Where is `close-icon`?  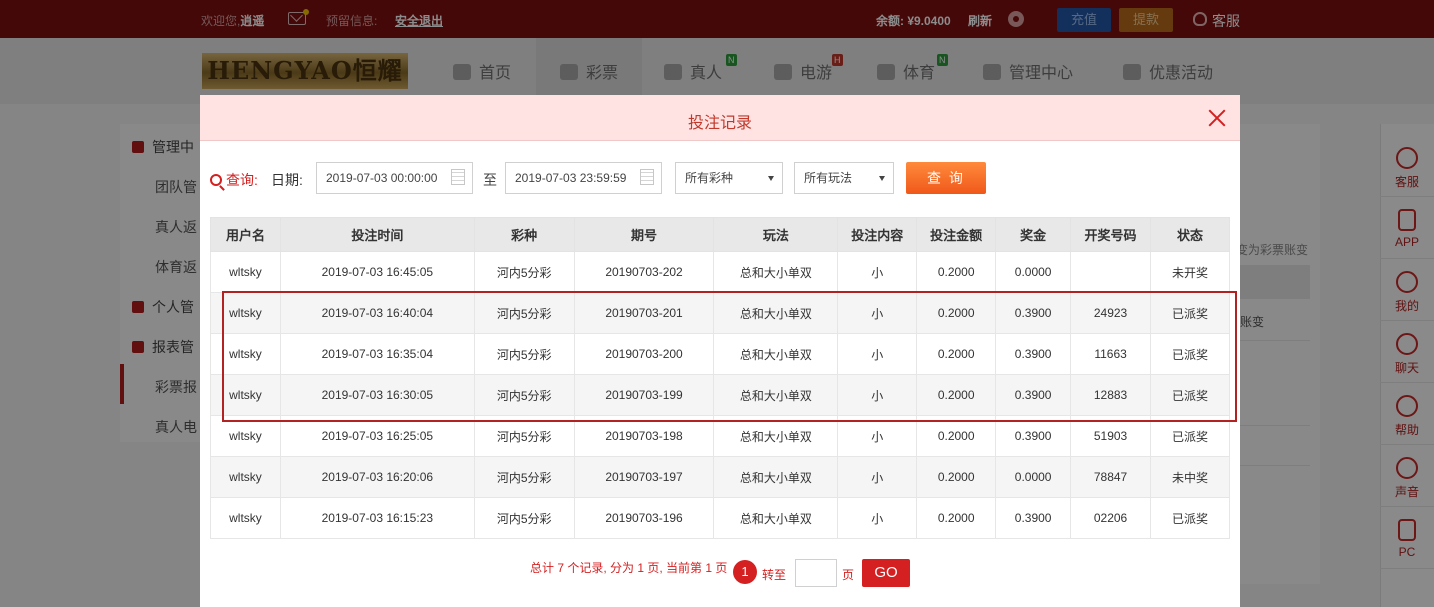
close-icon is located at coordinates (1217, 118).